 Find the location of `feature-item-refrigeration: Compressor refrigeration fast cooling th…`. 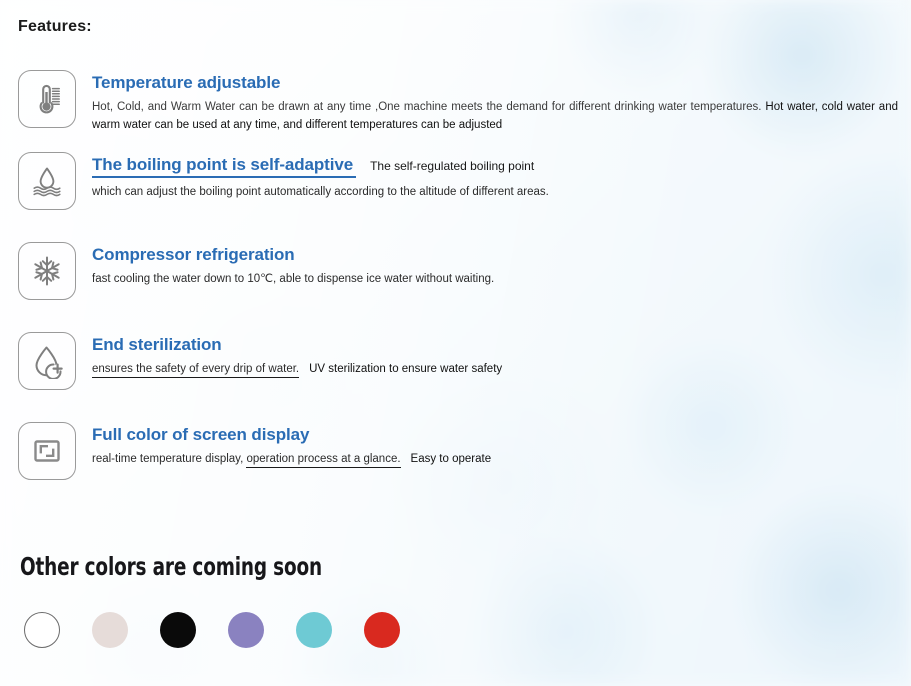

feature-item-refrigeration: Compressor refrigeration fast cooling th… is located at coordinates (458, 271).